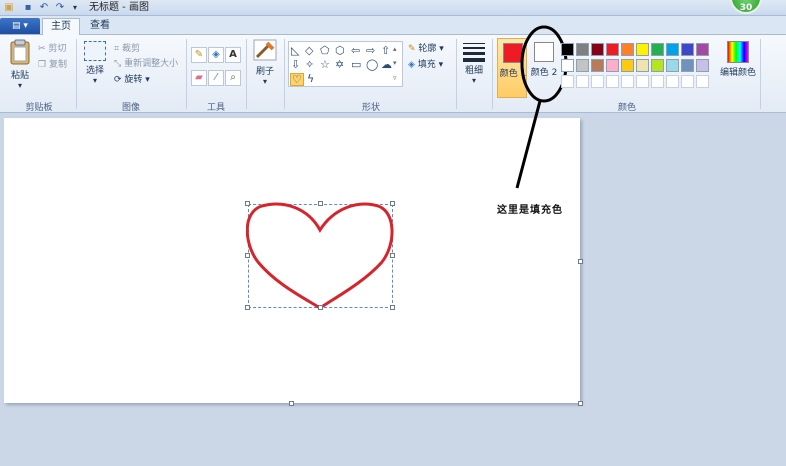  I want to click on rotate-button: ⟳ 旋转 ▾, so click(132, 78).